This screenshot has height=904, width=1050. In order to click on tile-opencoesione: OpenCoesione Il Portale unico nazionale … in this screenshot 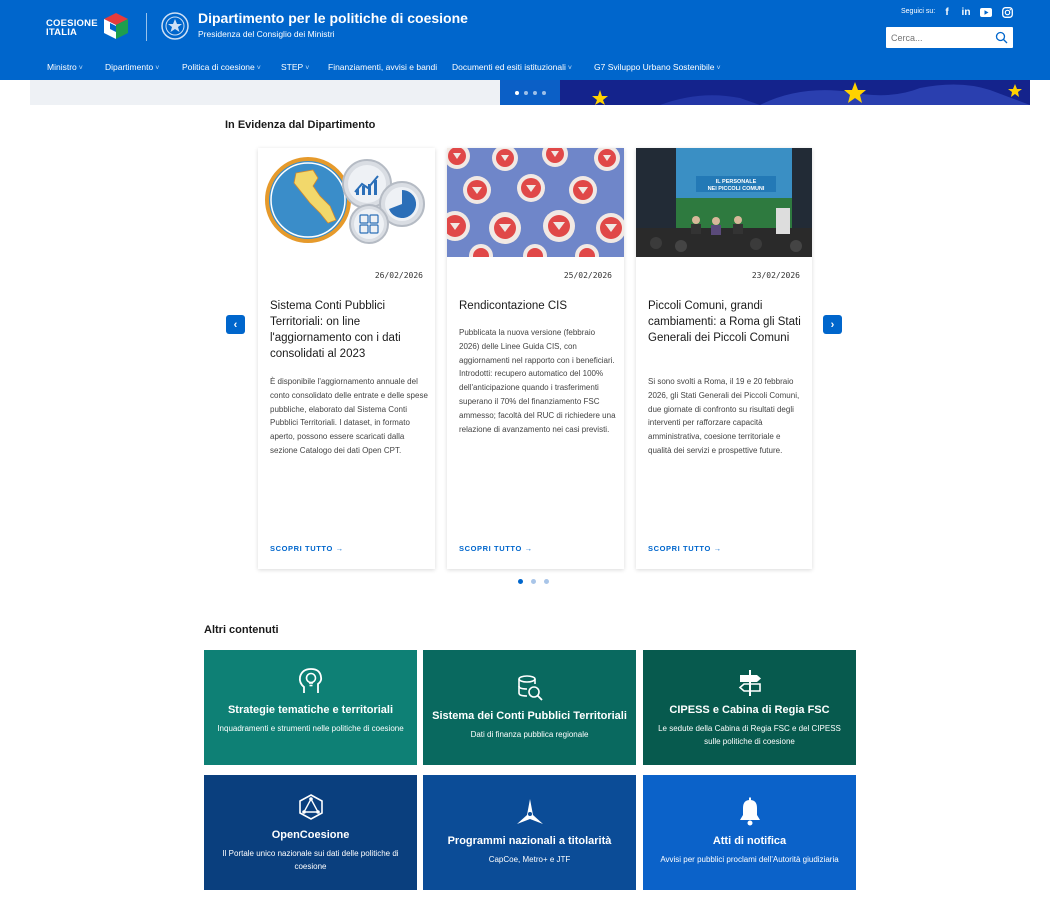, I will do `click(310, 832)`.